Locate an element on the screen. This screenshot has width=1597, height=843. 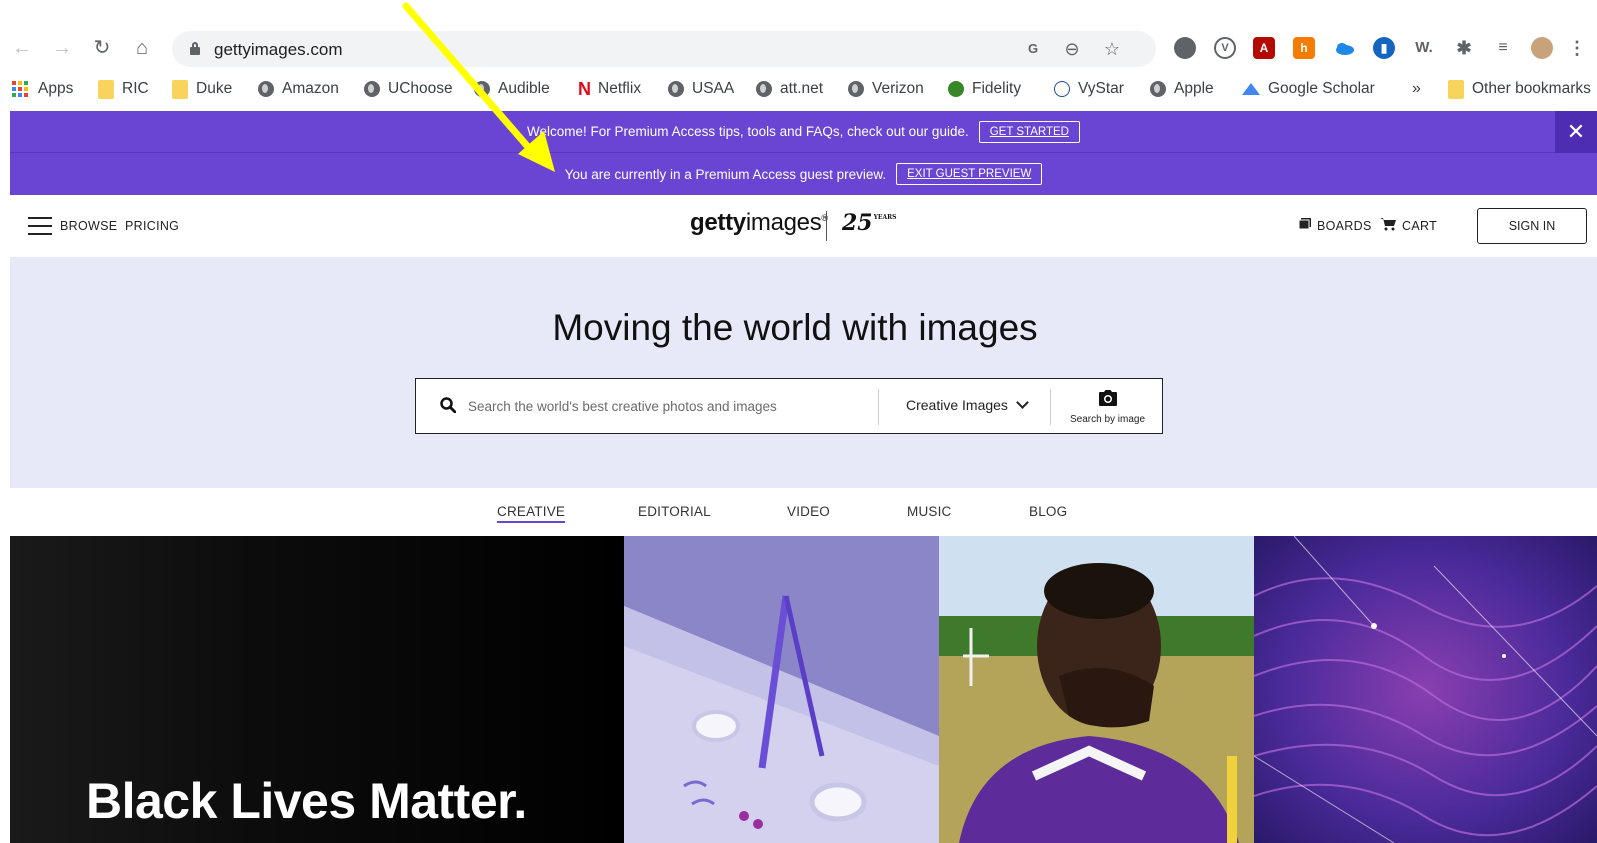
football-player-image is located at coordinates (1096, 689).